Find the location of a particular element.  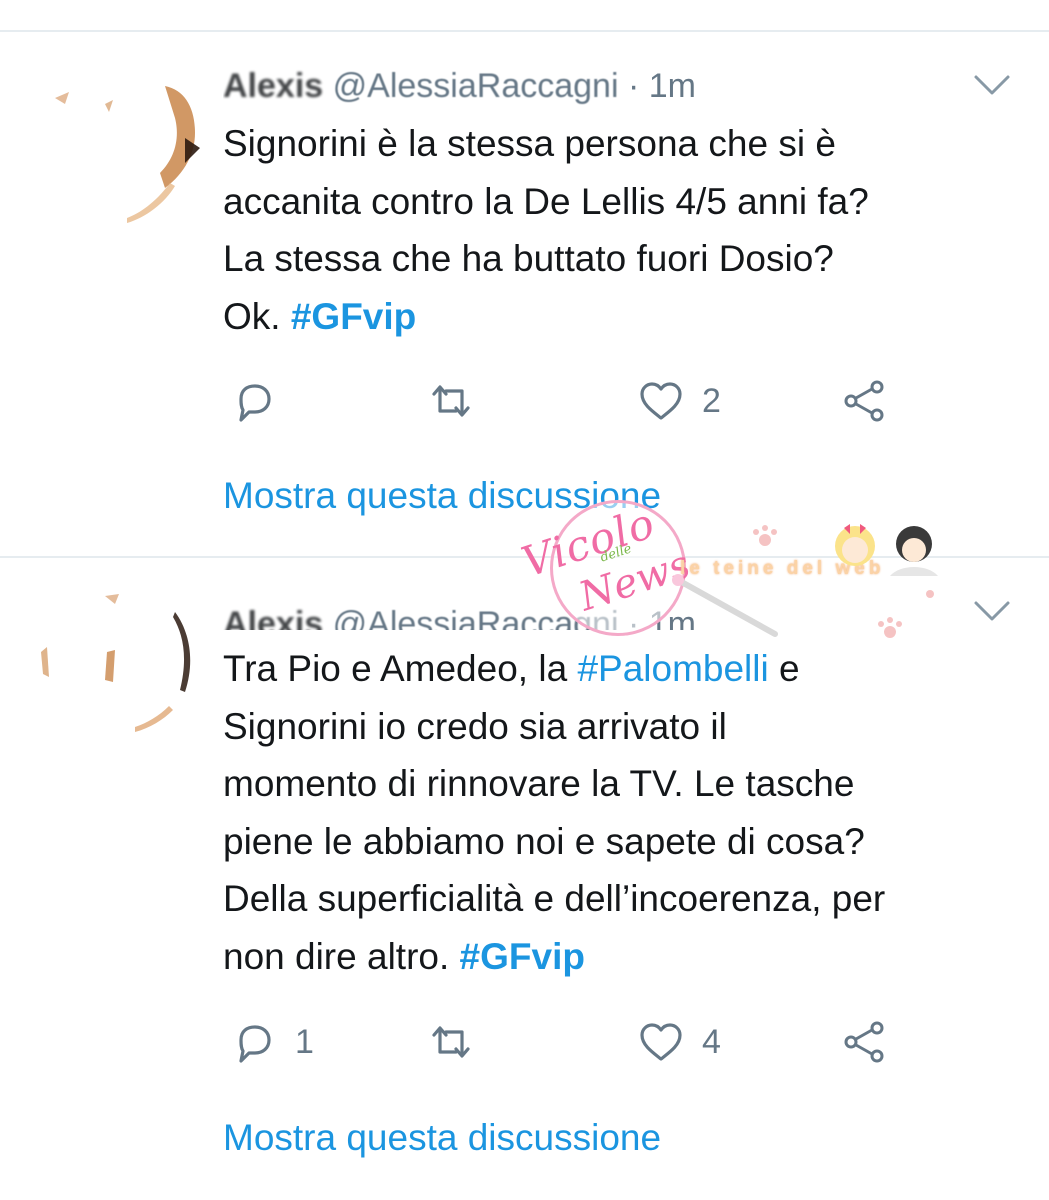

like-button: 2 is located at coordinates (679, 401).